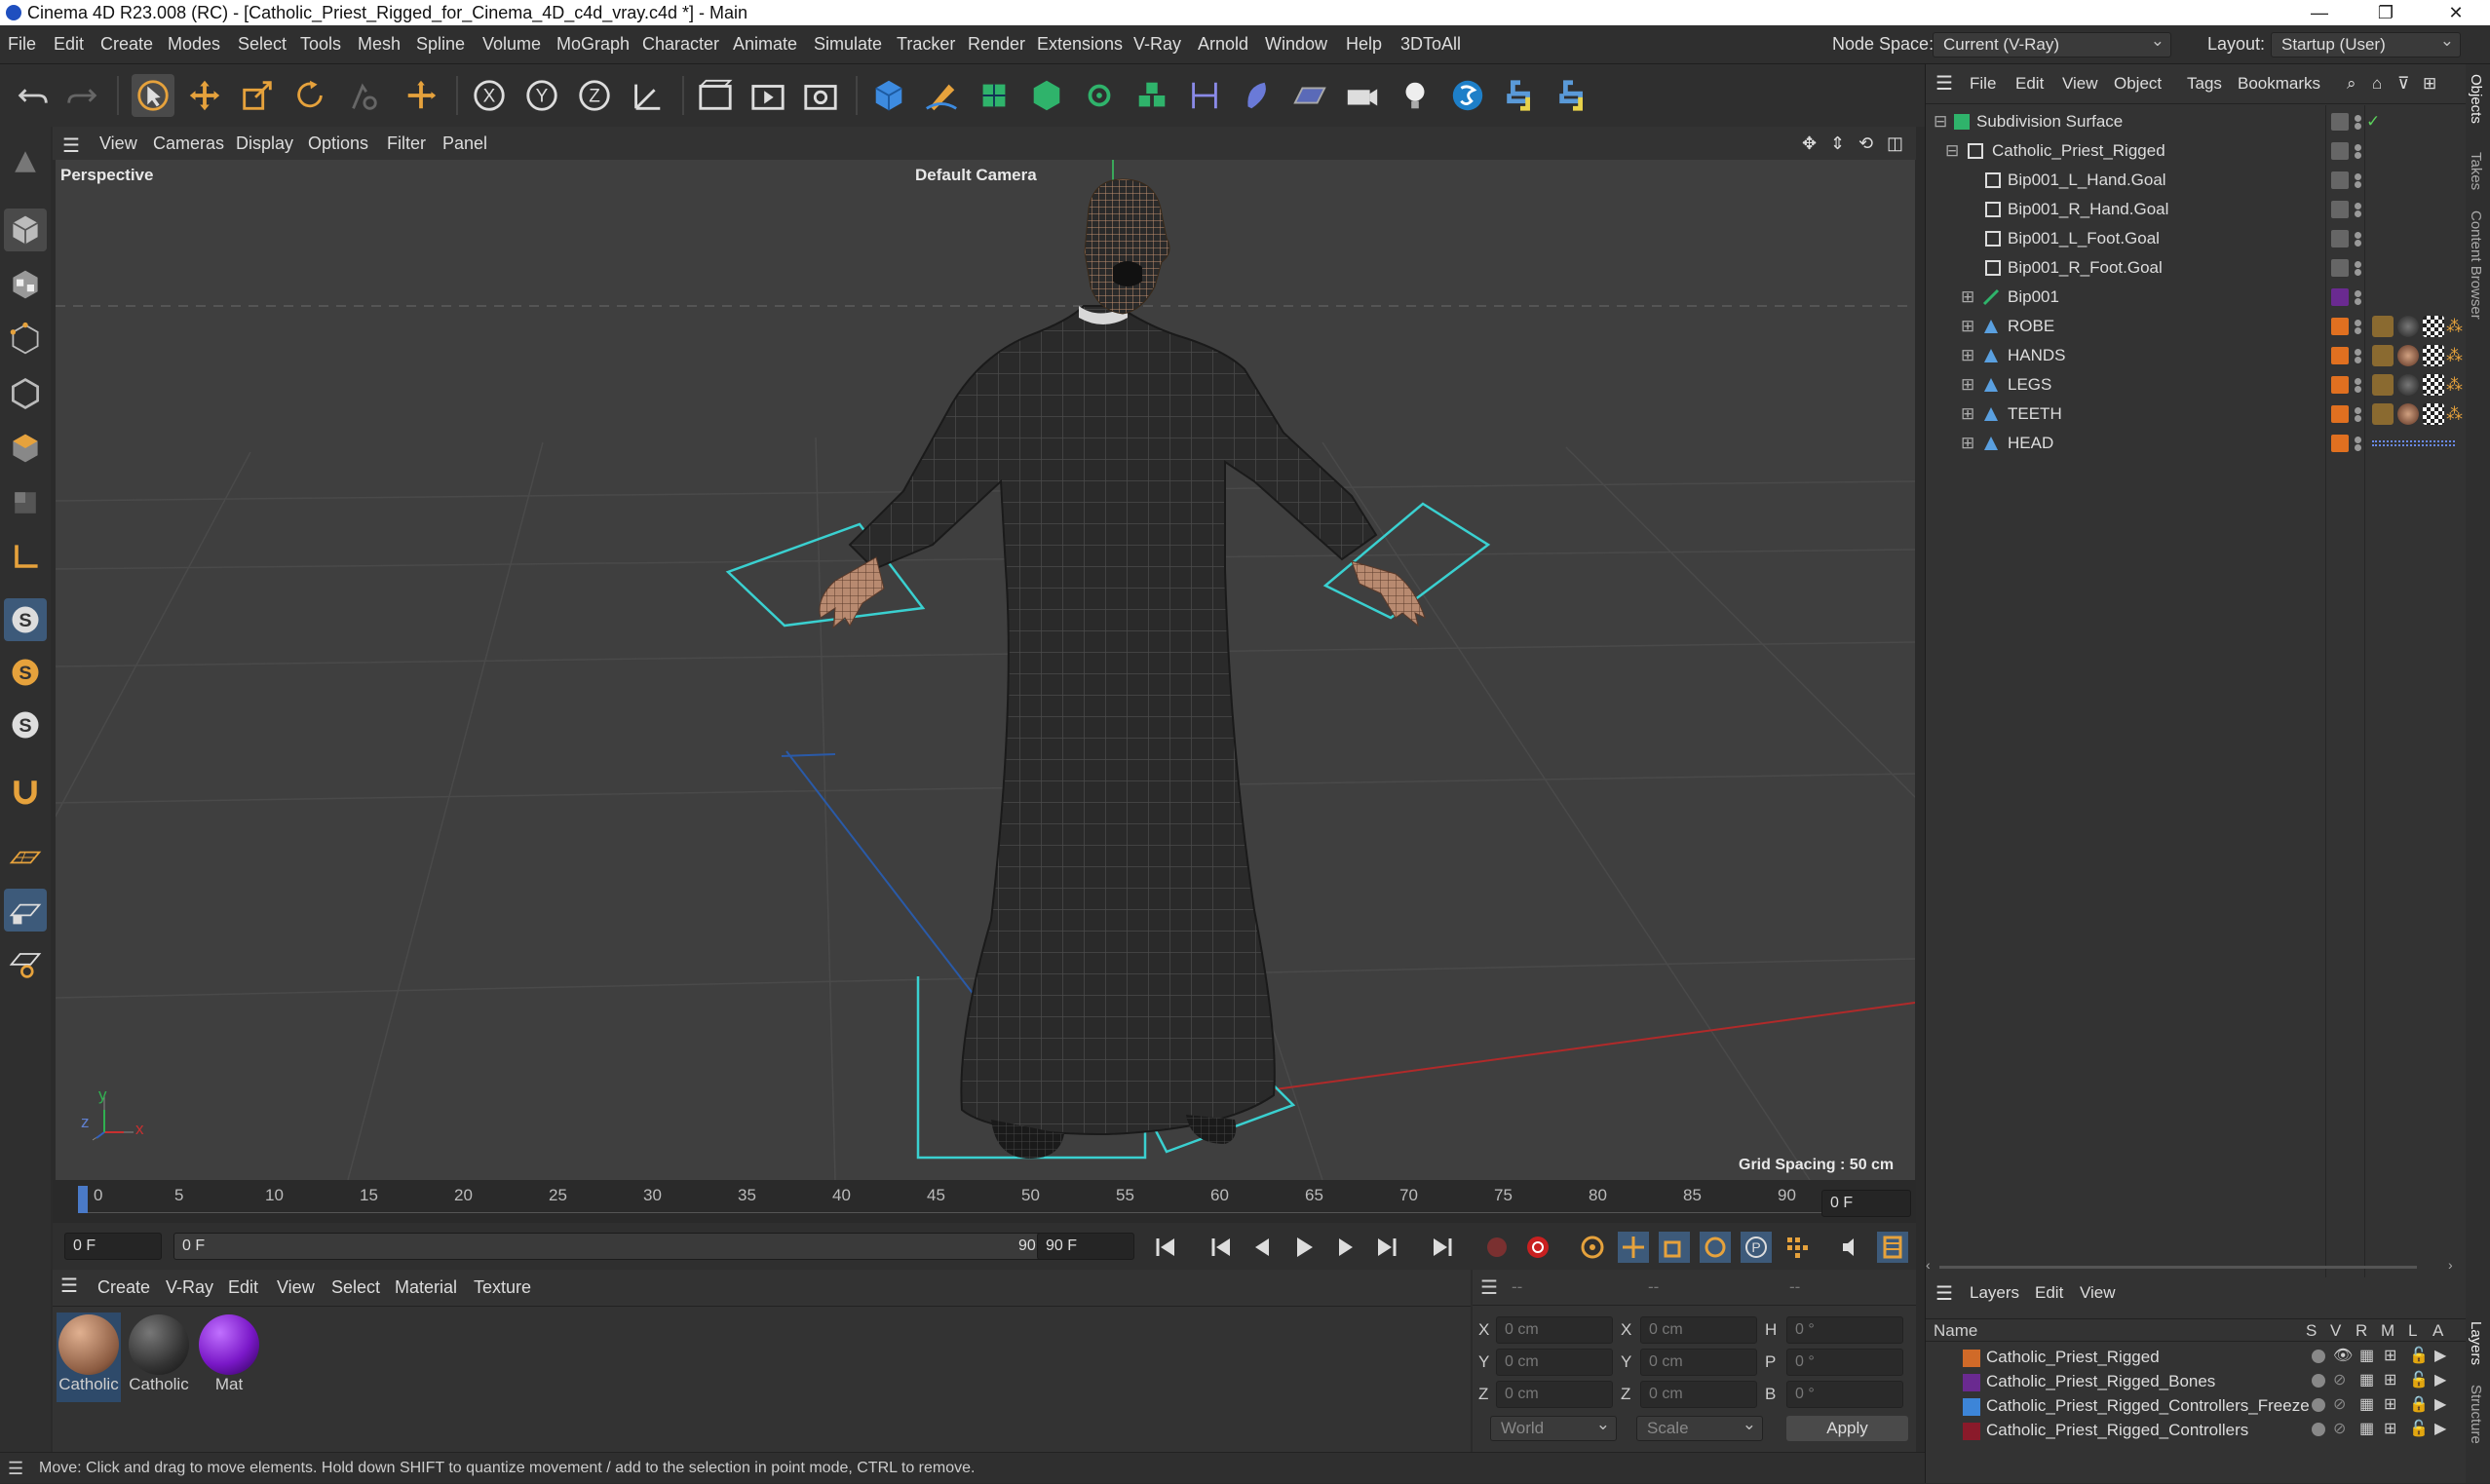  I want to click on object-row-subdivision-surface: ⊟ Subdivision Surface ✓, so click(2191, 121).